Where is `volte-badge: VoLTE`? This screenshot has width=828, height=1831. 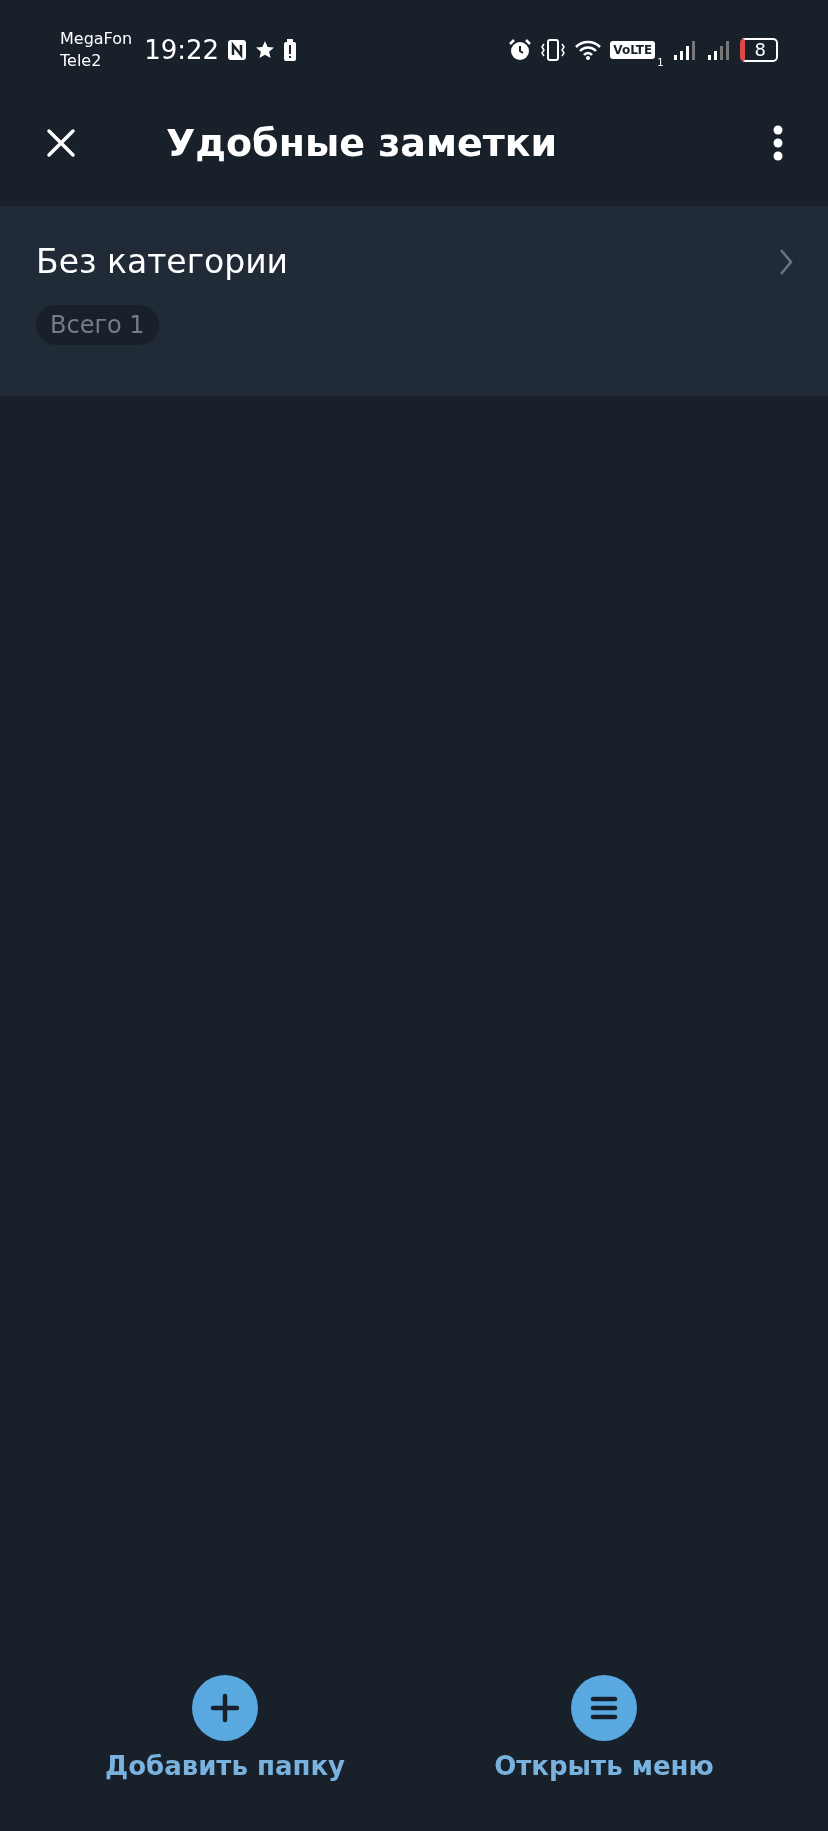
volte-badge: VoLTE is located at coordinates (633, 50).